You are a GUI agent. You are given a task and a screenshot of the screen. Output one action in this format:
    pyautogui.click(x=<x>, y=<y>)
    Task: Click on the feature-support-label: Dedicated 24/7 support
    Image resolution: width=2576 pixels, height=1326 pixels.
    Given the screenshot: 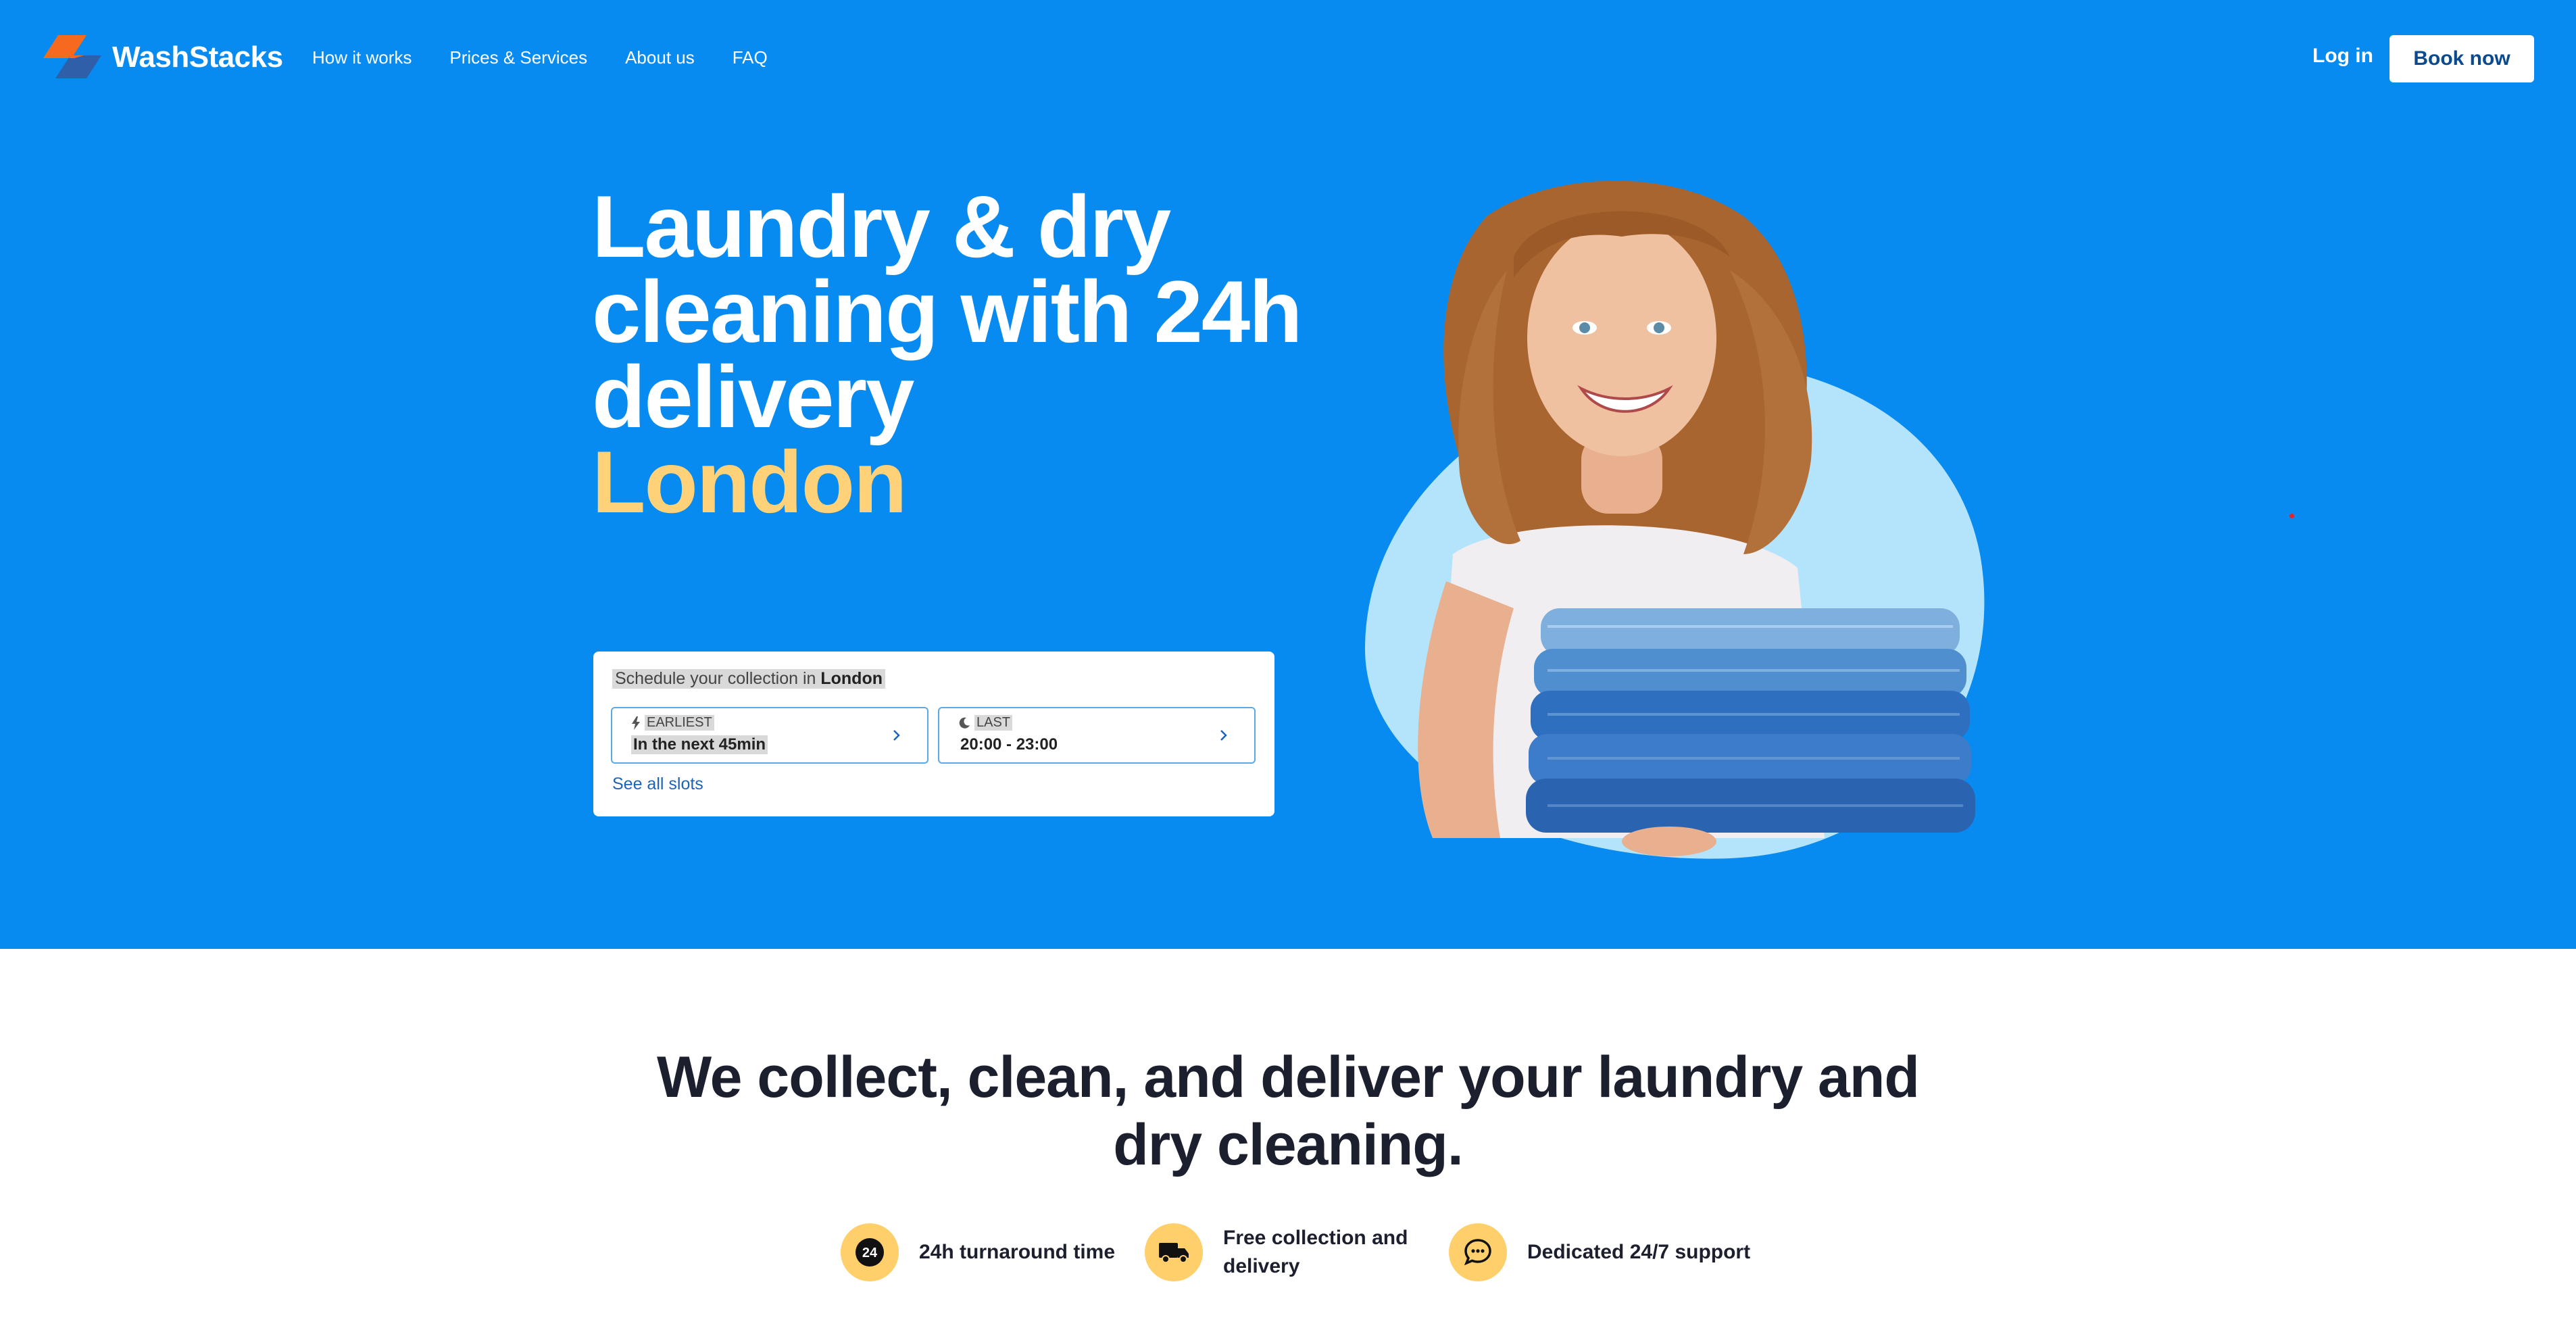 What is the action you would take?
    pyautogui.click(x=1639, y=1252)
    